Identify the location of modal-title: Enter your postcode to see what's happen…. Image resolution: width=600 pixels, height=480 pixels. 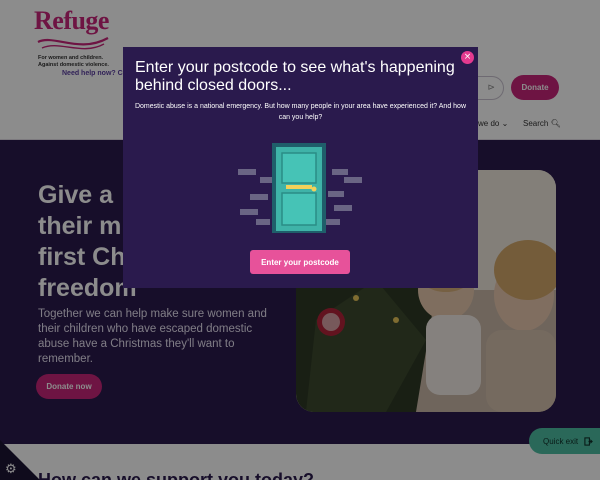
(295, 76).